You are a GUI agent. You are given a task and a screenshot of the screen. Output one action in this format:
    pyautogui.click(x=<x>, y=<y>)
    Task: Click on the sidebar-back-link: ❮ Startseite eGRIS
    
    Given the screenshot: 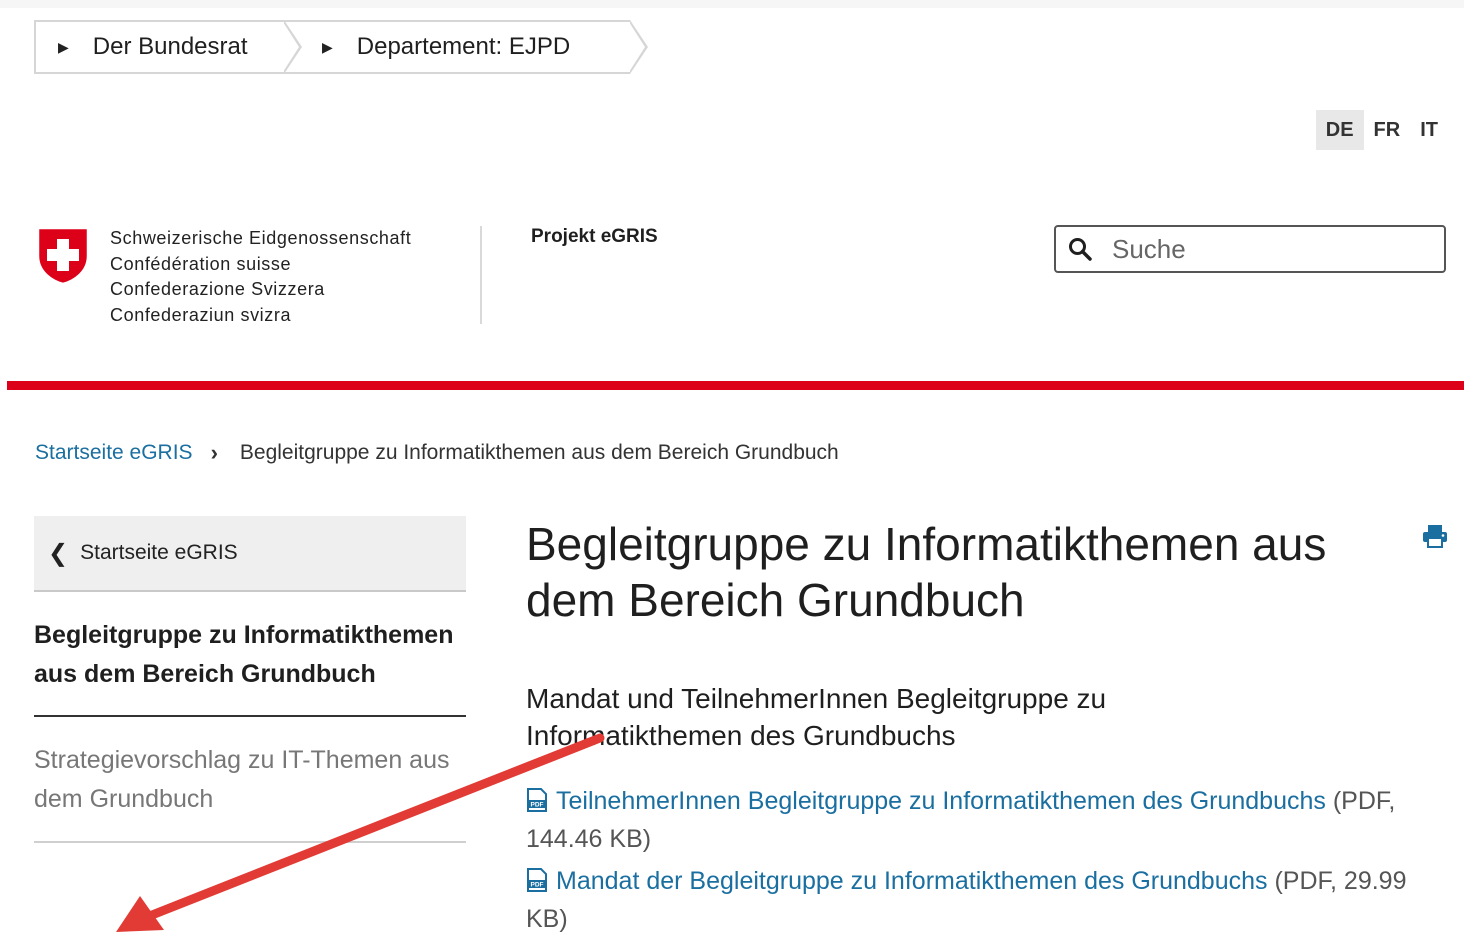 What is the action you would take?
    pyautogui.click(x=250, y=554)
    